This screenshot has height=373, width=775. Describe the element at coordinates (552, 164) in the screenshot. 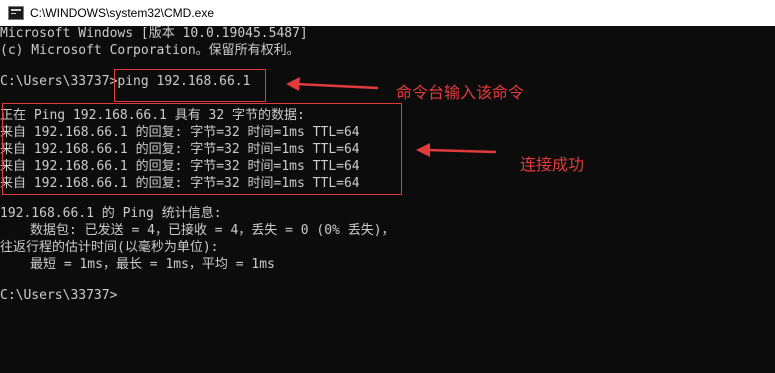

I see `success-annotation-label: 连接成功` at that location.